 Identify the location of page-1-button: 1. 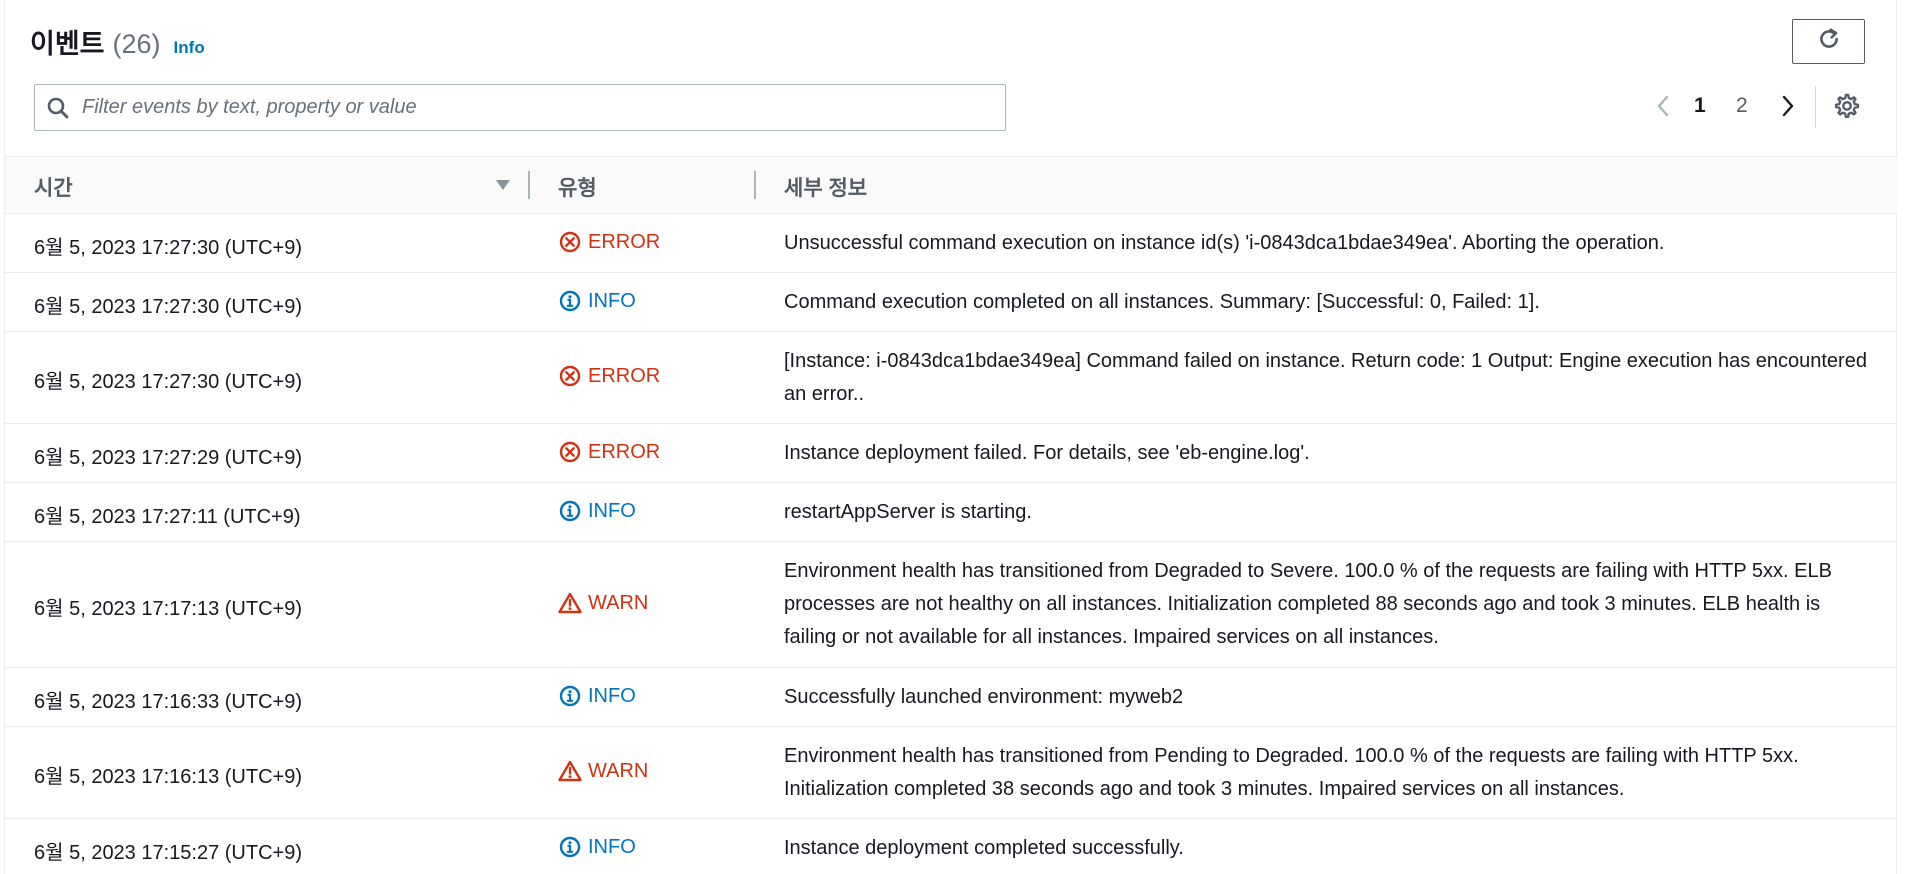
(1700, 106).